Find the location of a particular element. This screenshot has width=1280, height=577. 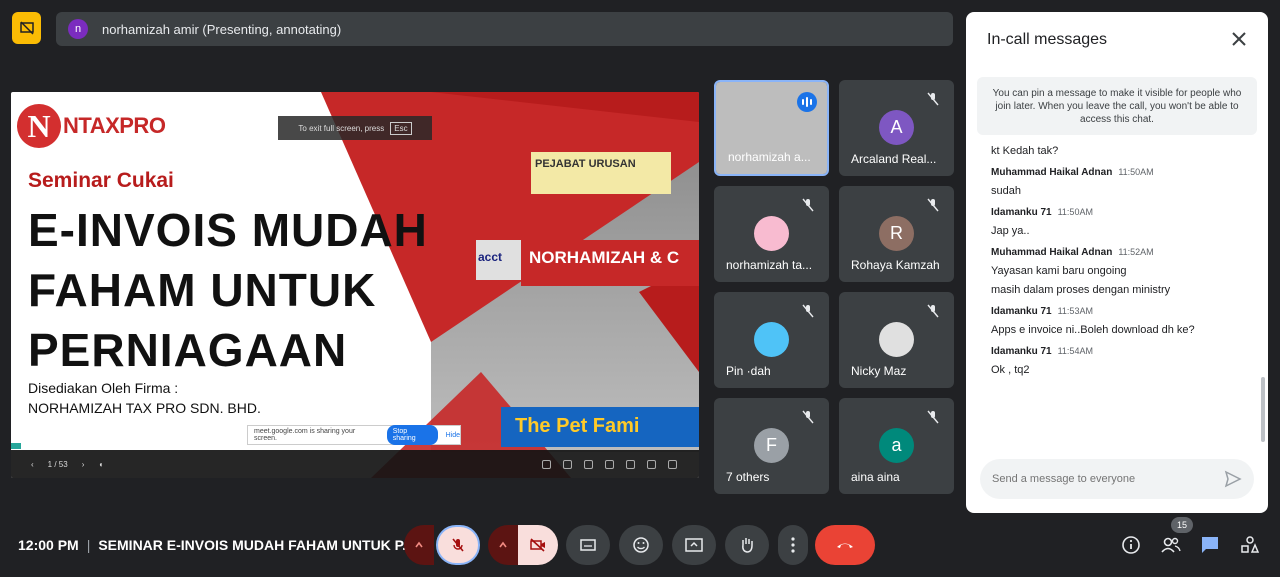

exit-hint-text: To exit full screen, press is located at coordinates (341, 128).